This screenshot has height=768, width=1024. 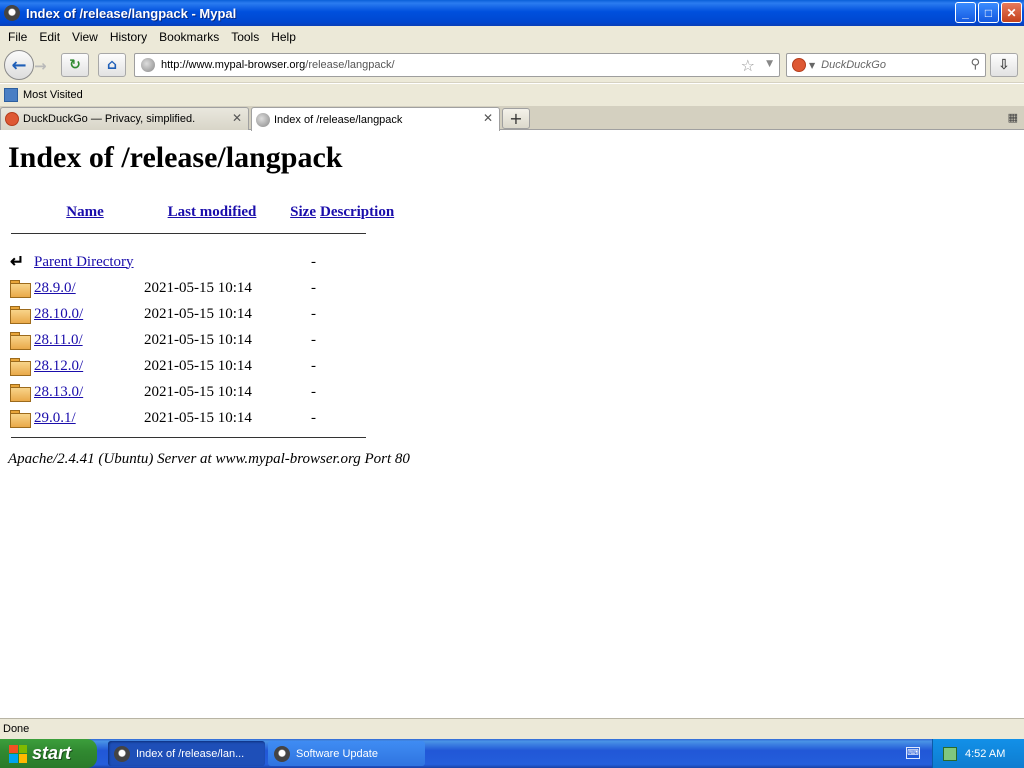 I want to click on sort-by-size-link: Size, so click(x=303, y=212).